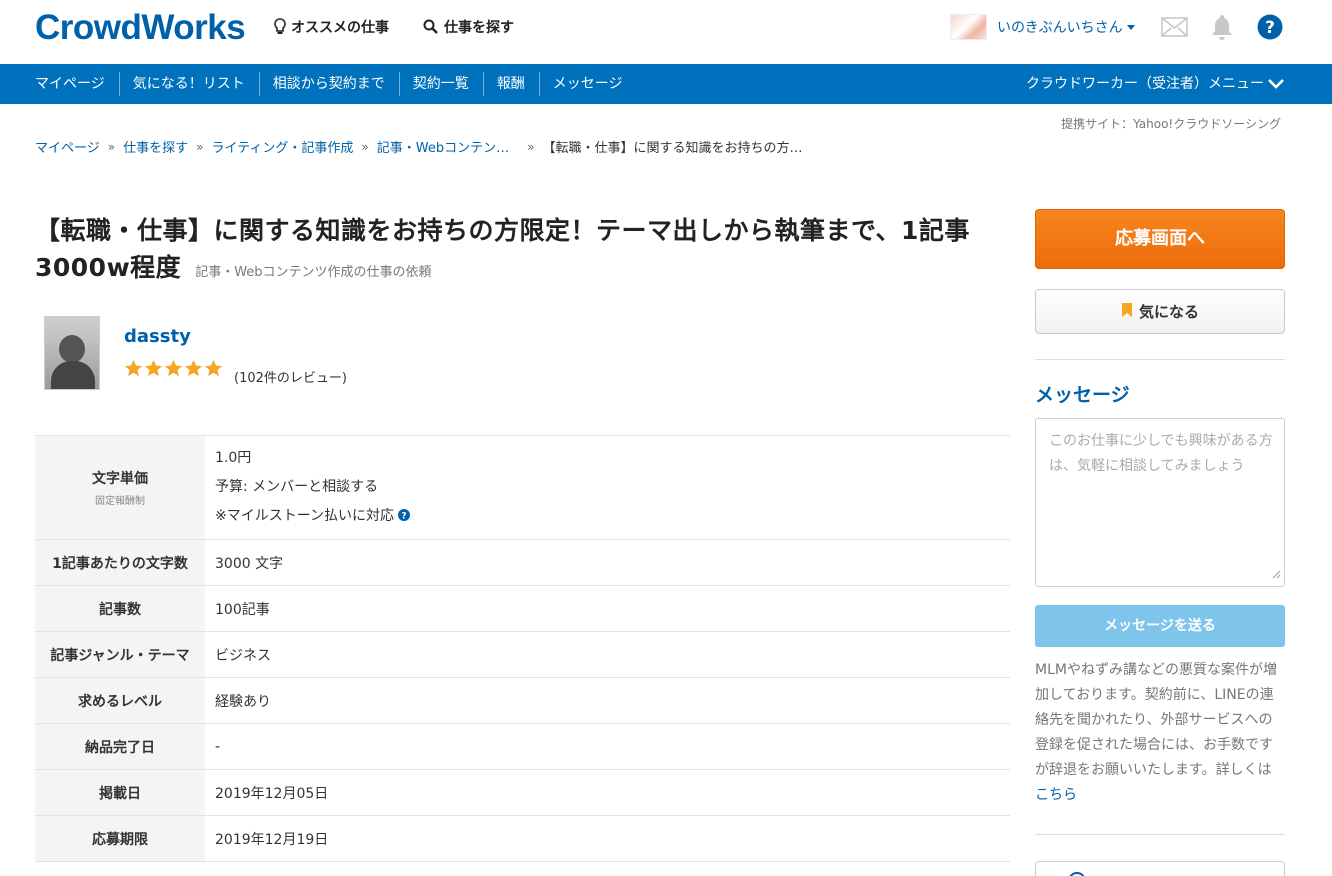  Describe the element at coordinates (188, 84) in the screenshot. I see `nav-favorites: 気になる！リスト` at that location.